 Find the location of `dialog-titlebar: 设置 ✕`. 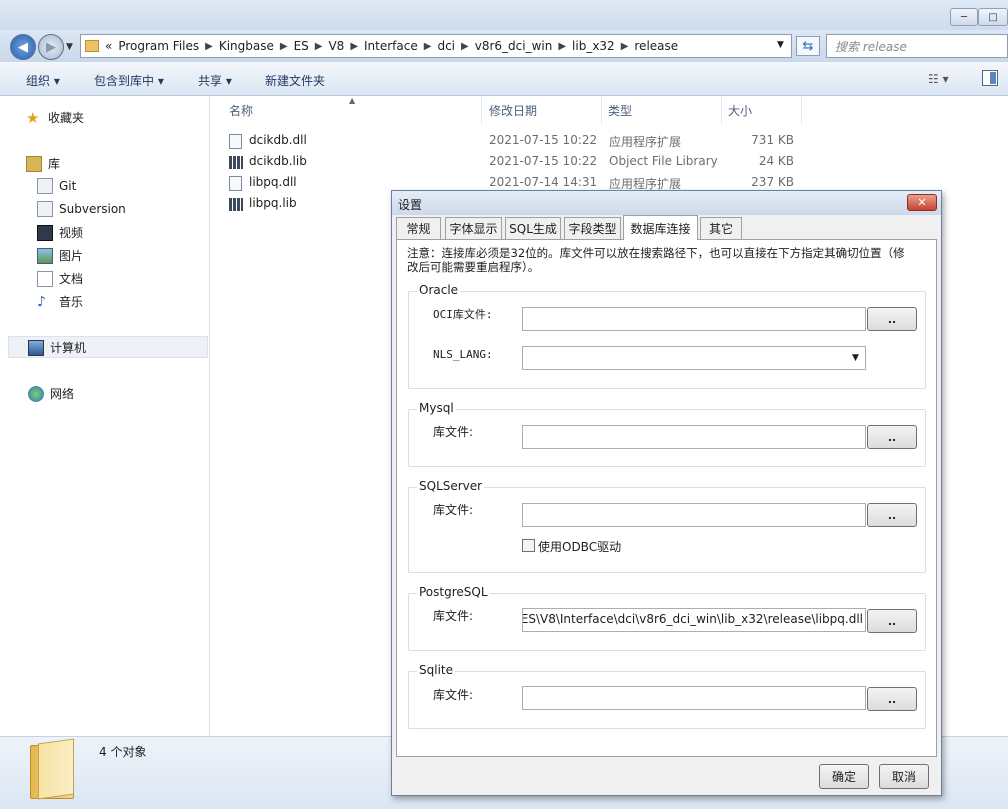

dialog-titlebar: 设置 ✕ is located at coordinates (666, 203).